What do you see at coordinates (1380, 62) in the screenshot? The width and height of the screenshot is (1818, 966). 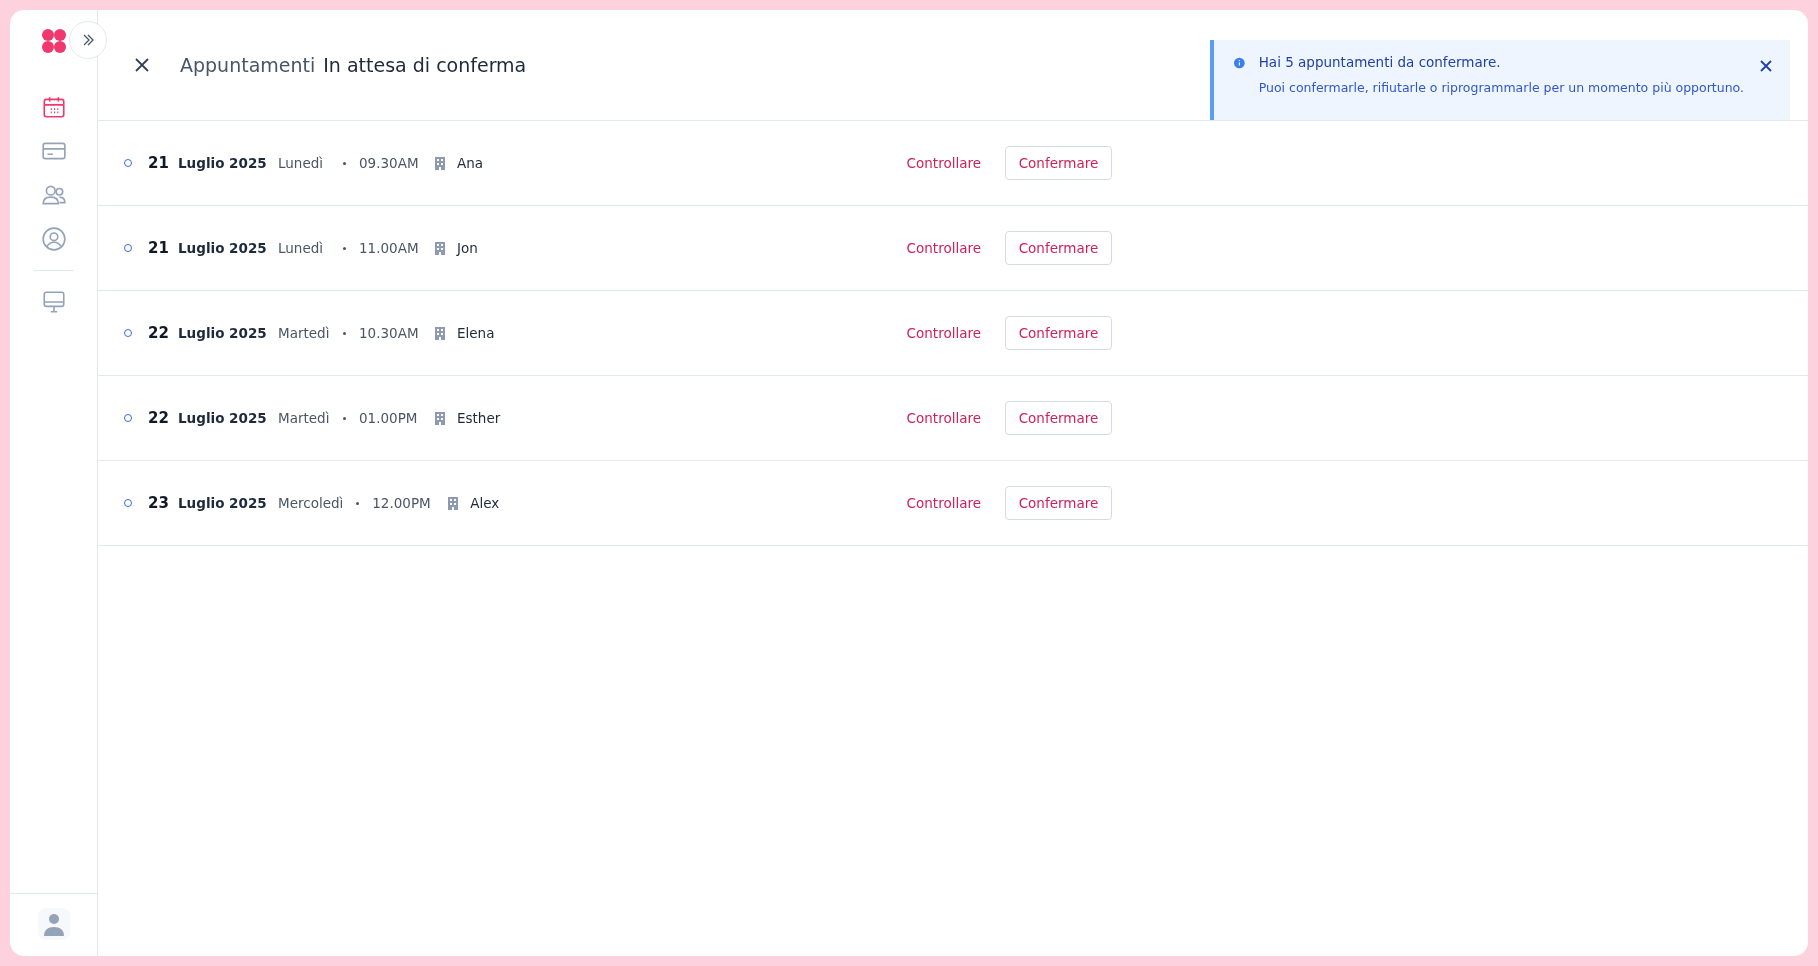 I see `notice-title: Hai 5 appuntamenti da confermare.` at bounding box center [1380, 62].